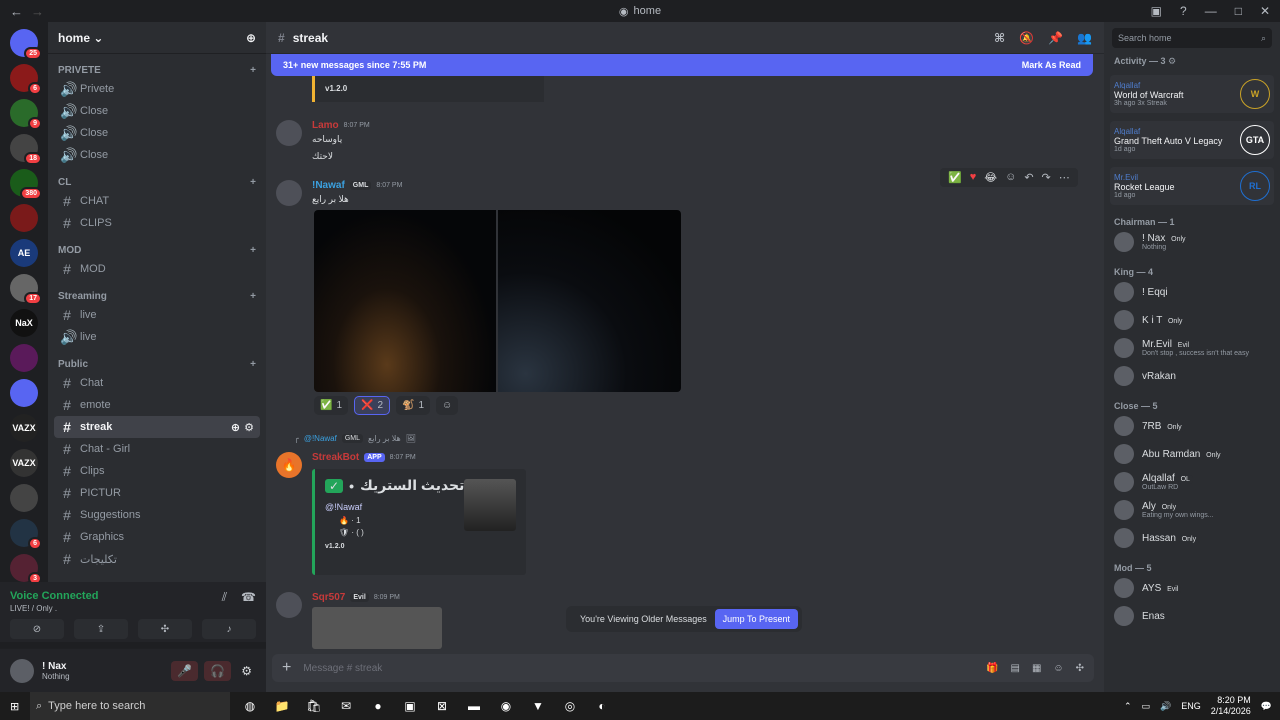 The height and width of the screenshot is (720, 1280). Describe the element at coordinates (570, 706) in the screenshot. I see `obs-icon: ◎` at that location.